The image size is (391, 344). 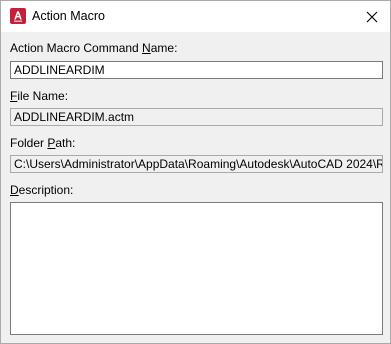 What do you see at coordinates (195, 16) in the screenshot?
I see `title-bar: Action Macro` at bounding box center [195, 16].